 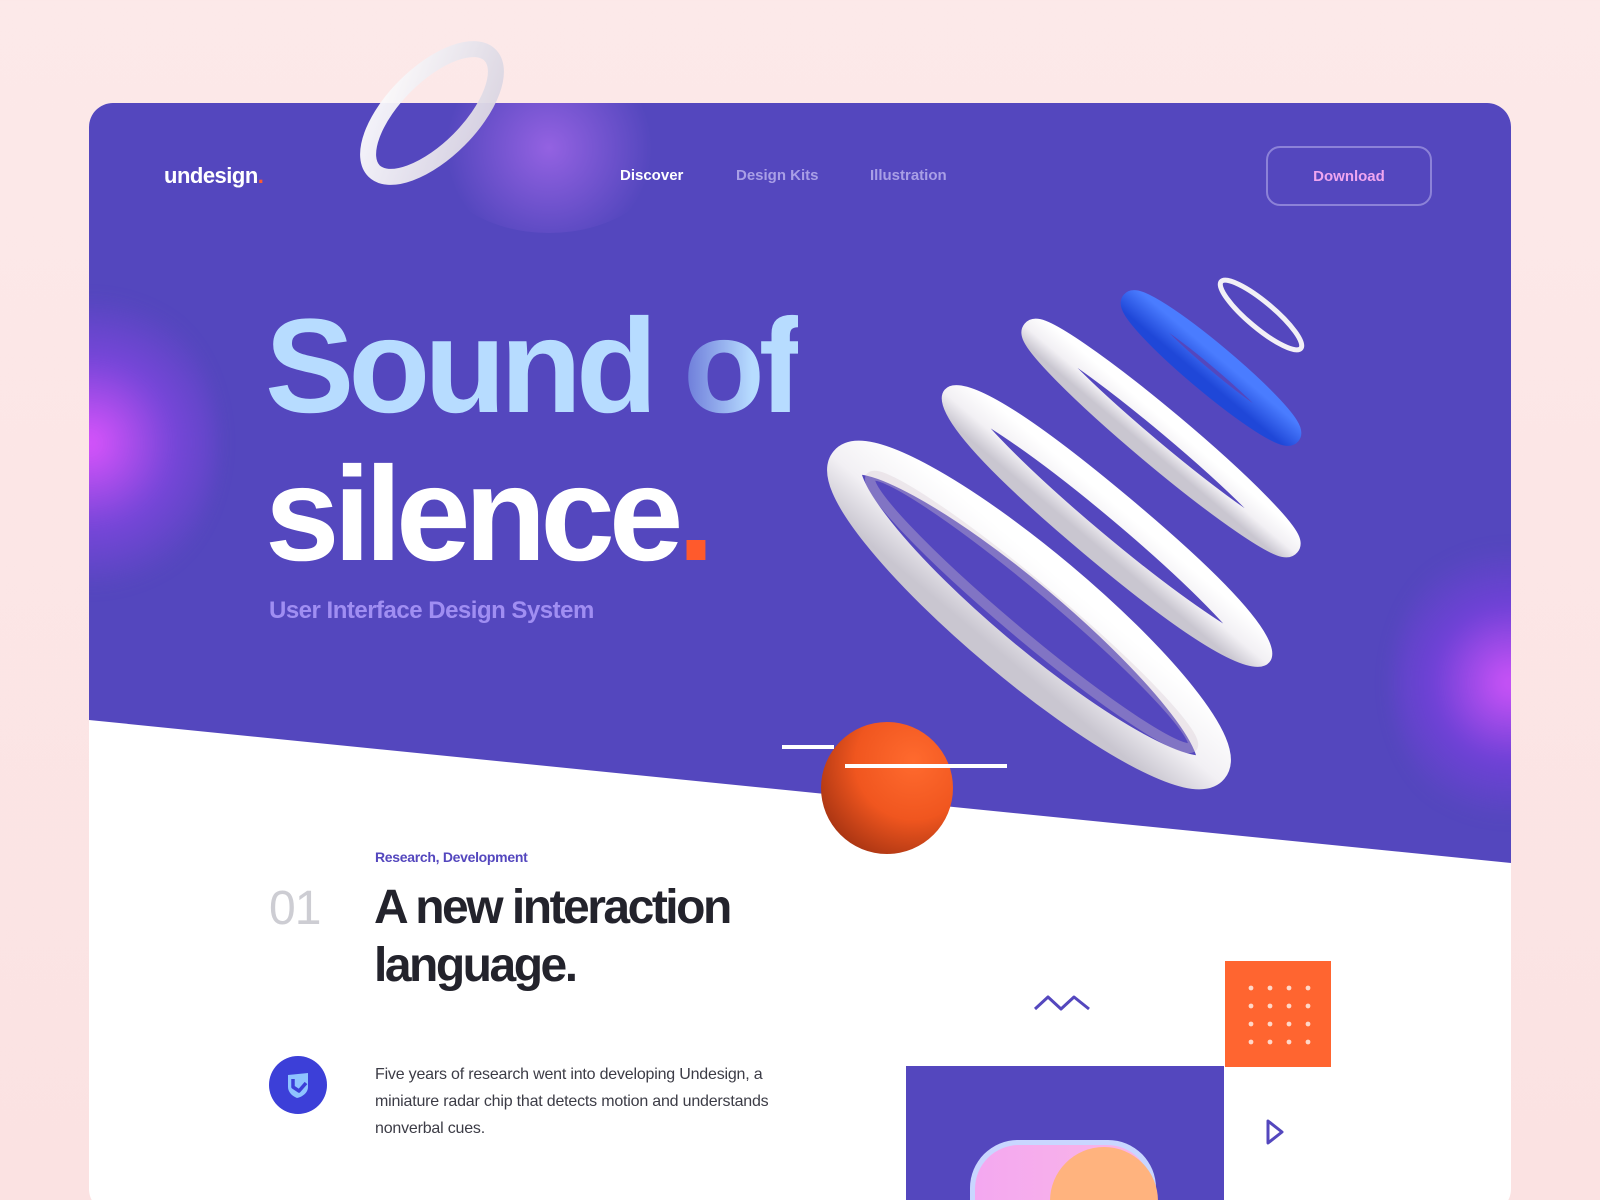 I want to click on headline-word-silence: silence, so click(x=474, y=514).